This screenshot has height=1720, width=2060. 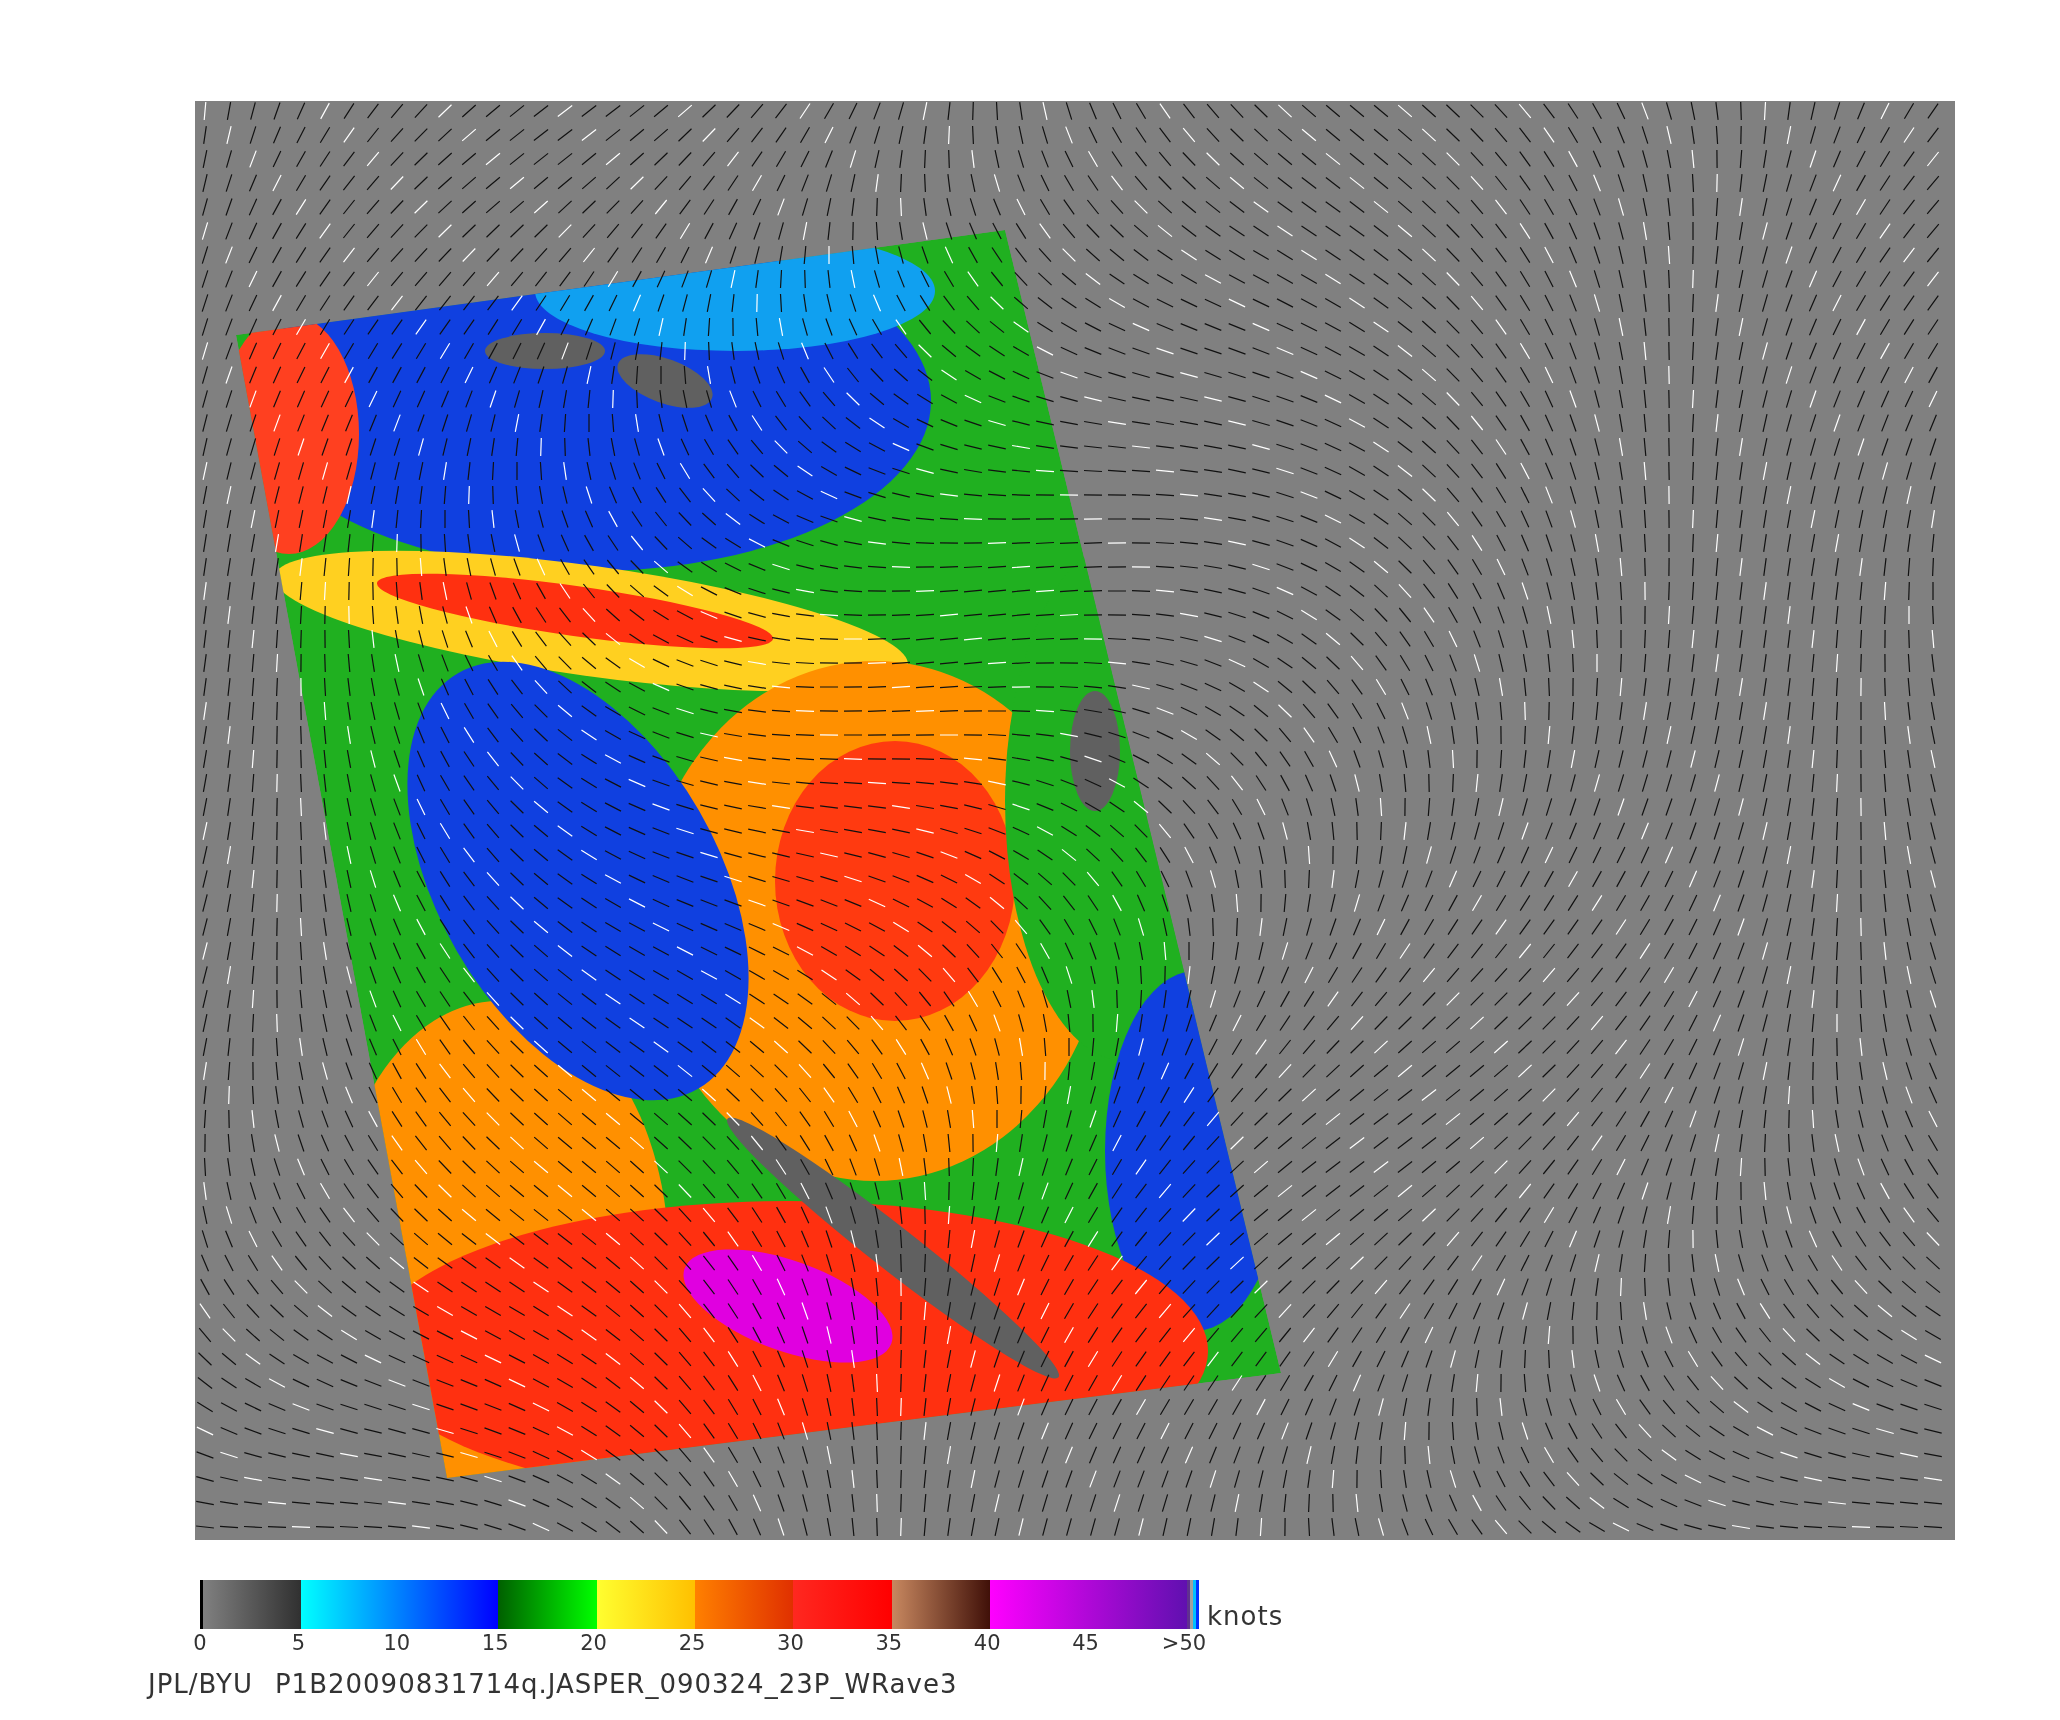 I want to click on scale-label: 15, so click(x=495, y=1643).